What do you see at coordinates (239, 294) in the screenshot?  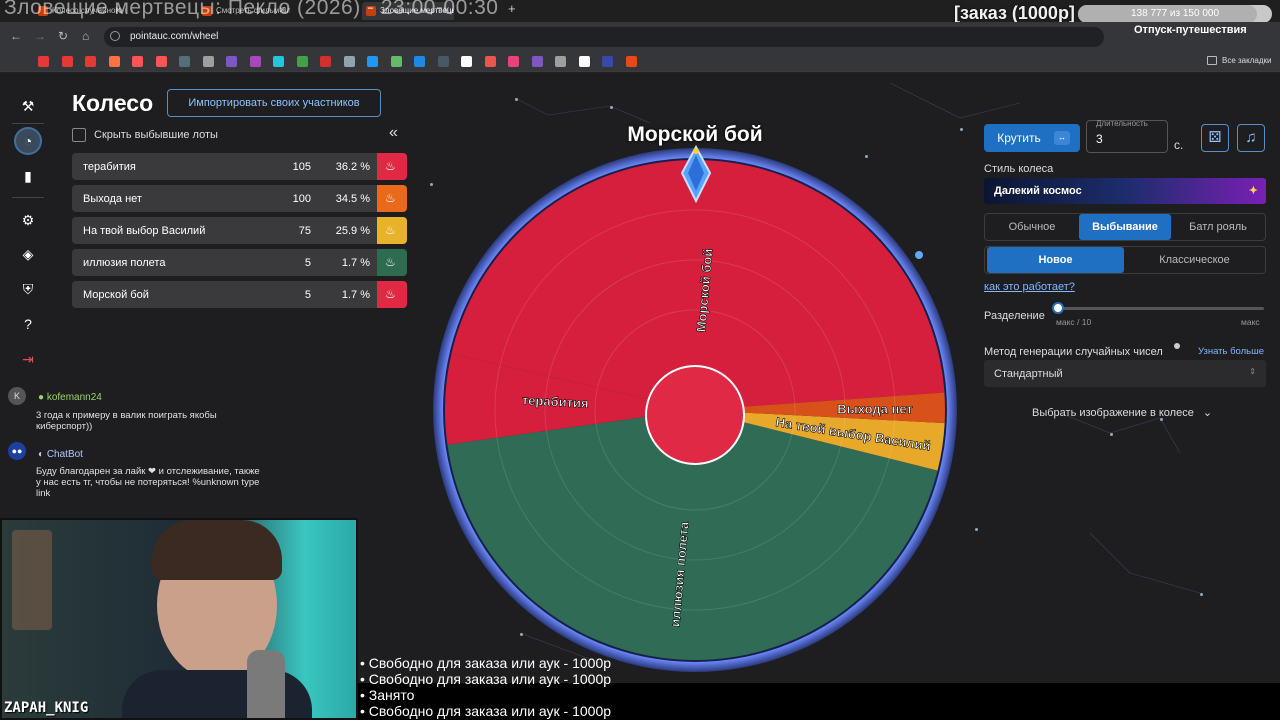 I see `lot-row: Морской бой 5 1.7 % ♨` at bounding box center [239, 294].